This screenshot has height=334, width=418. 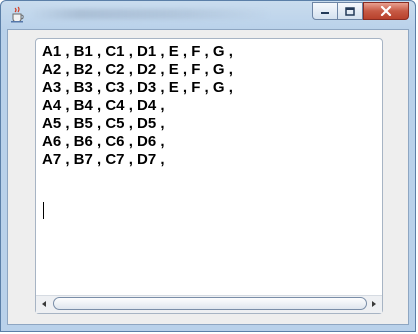 I want to click on minimize-button, so click(x=325, y=11).